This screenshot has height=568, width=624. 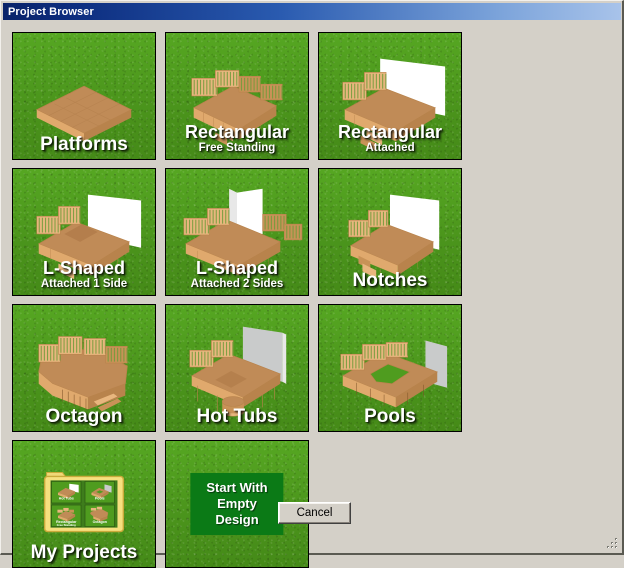 I want to click on hot-tub-icon, so click(x=238, y=371).